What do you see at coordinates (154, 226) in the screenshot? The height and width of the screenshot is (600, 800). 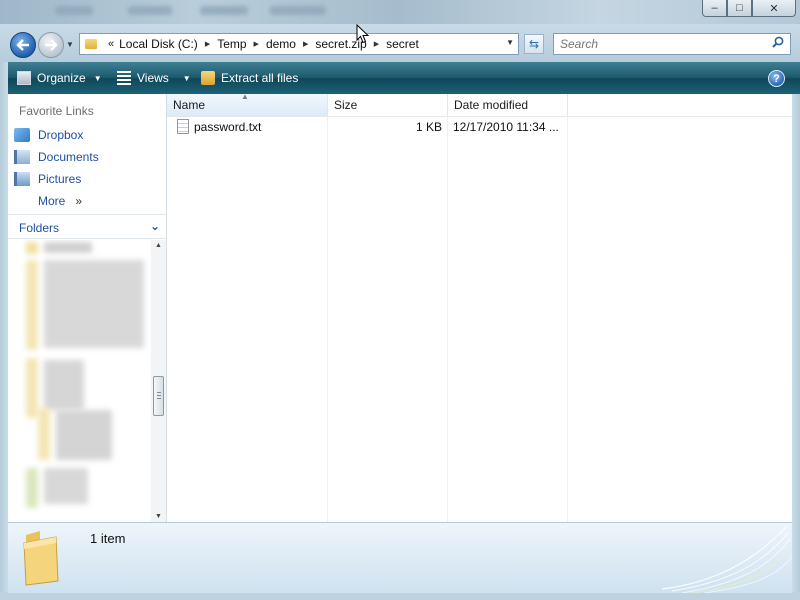 I see `chevron-down-icon: ⌄` at bounding box center [154, 226].